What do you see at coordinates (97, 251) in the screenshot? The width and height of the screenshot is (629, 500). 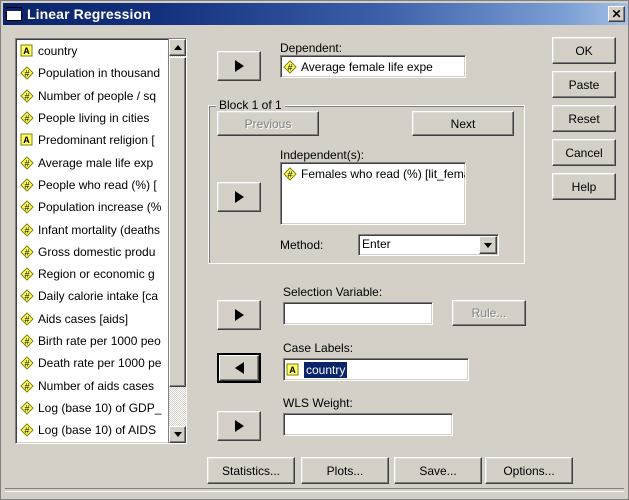 I see `list-item-label: Gross domestic produ` at bounding box center [97, 251].